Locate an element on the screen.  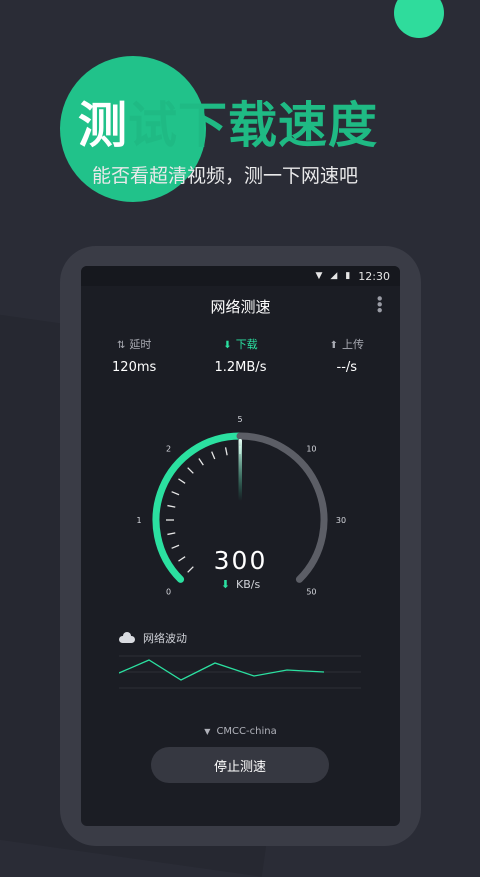
updown-arrows-icon: ⇅ is located at coordinates (121, 345).